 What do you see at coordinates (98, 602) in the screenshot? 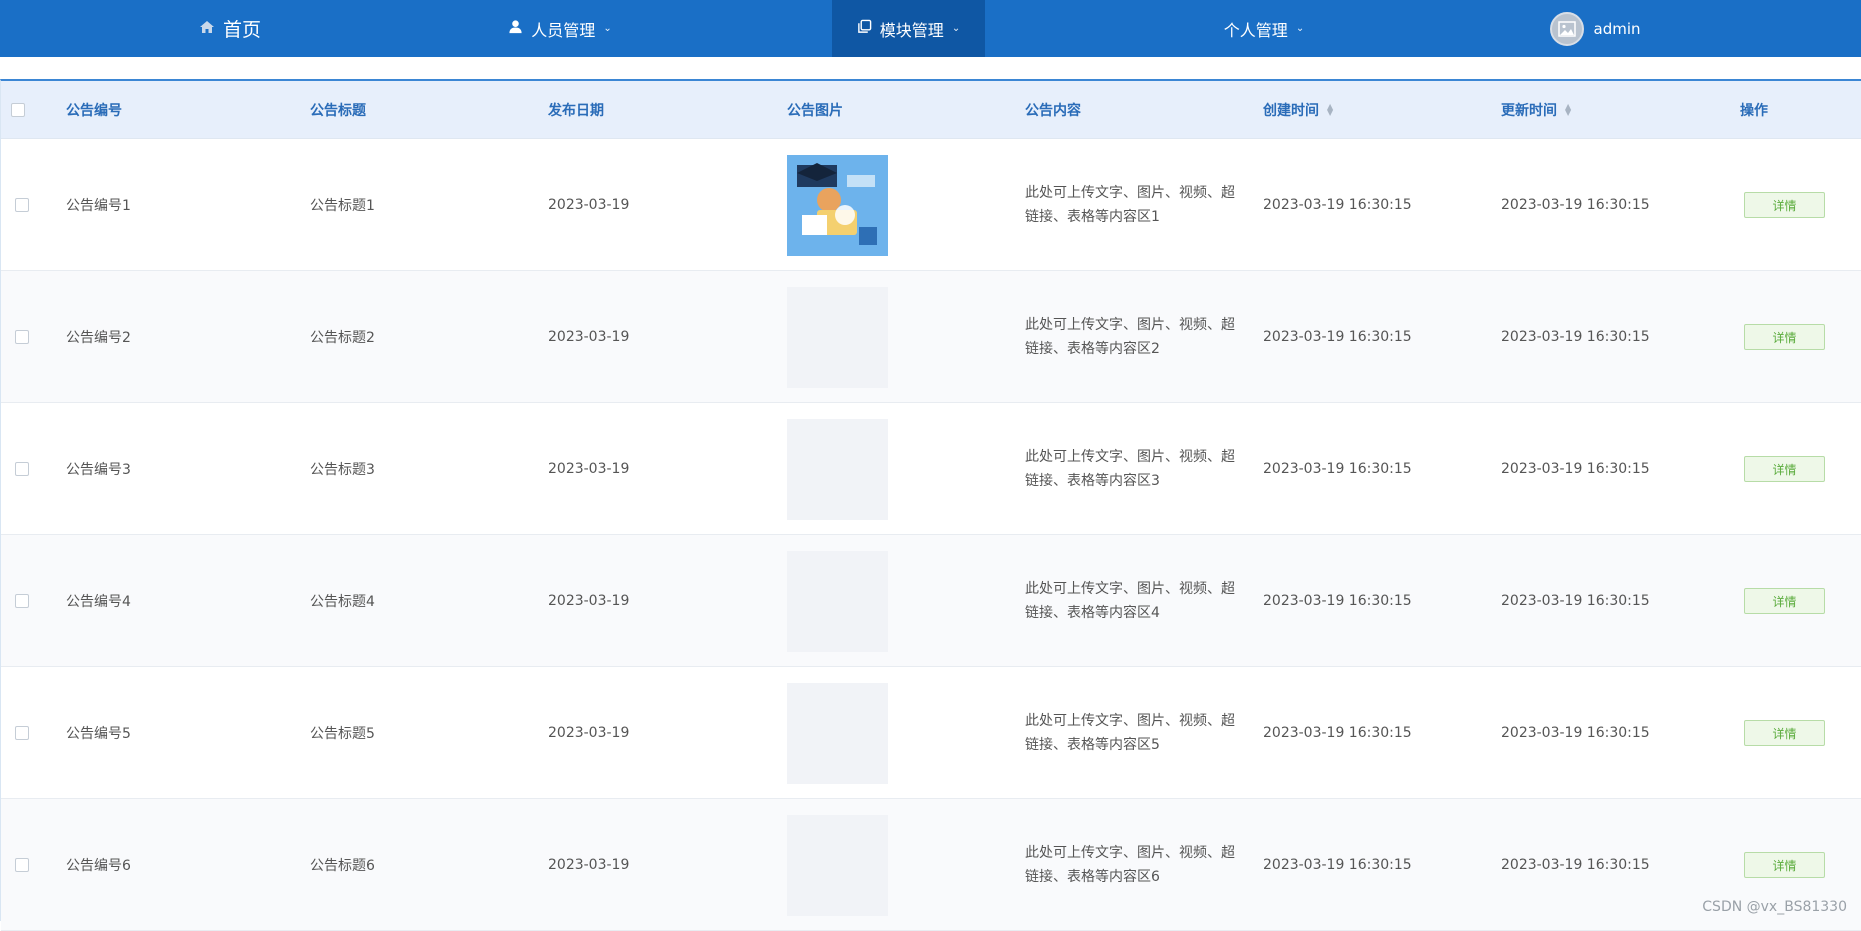
I see `cell-id: 公告编号4` at bounding box center [98, 602].